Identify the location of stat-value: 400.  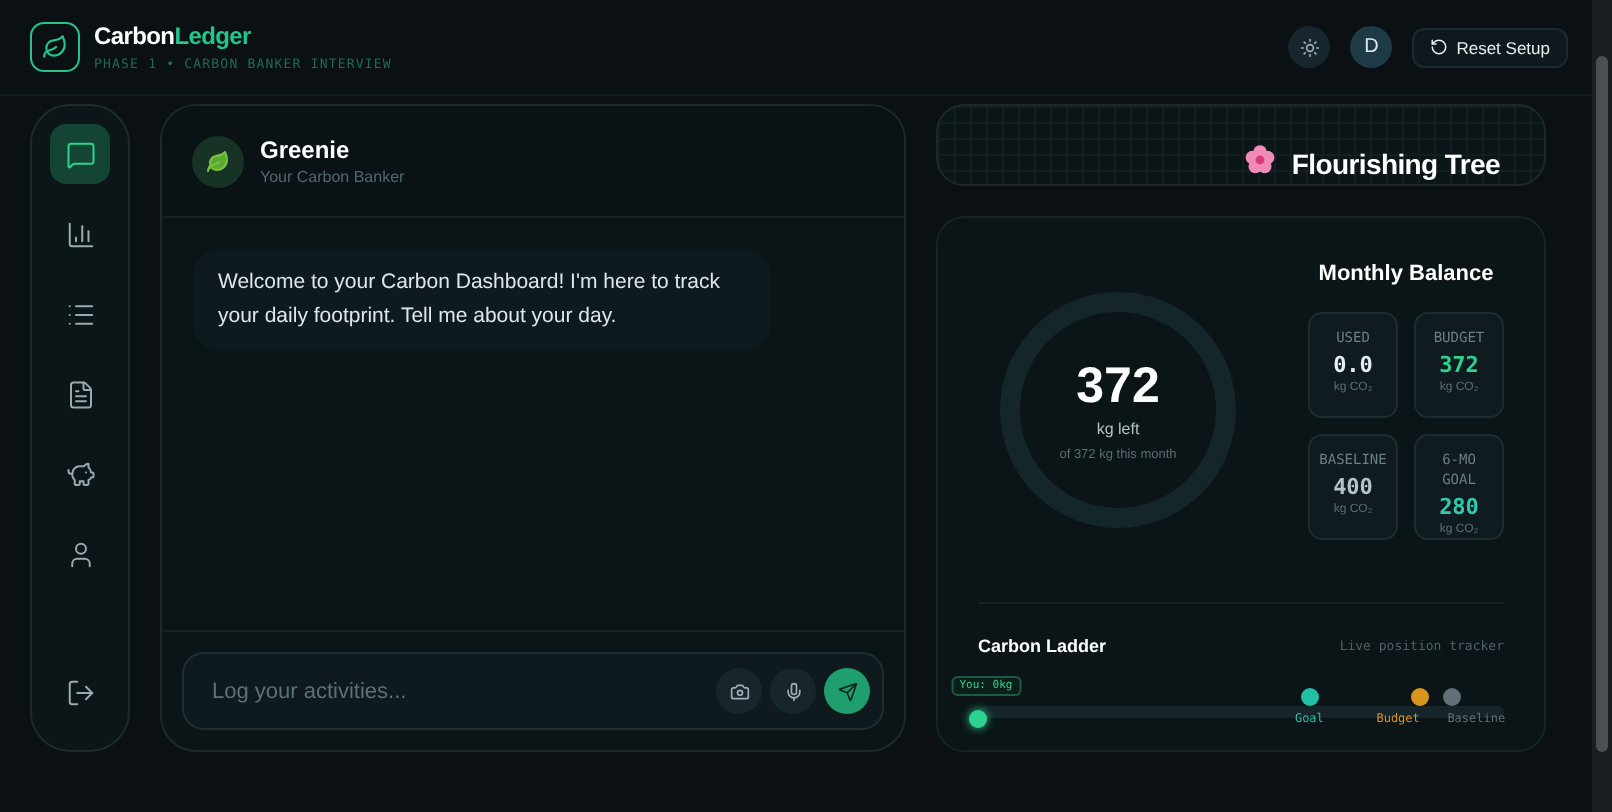
(1353, 487).